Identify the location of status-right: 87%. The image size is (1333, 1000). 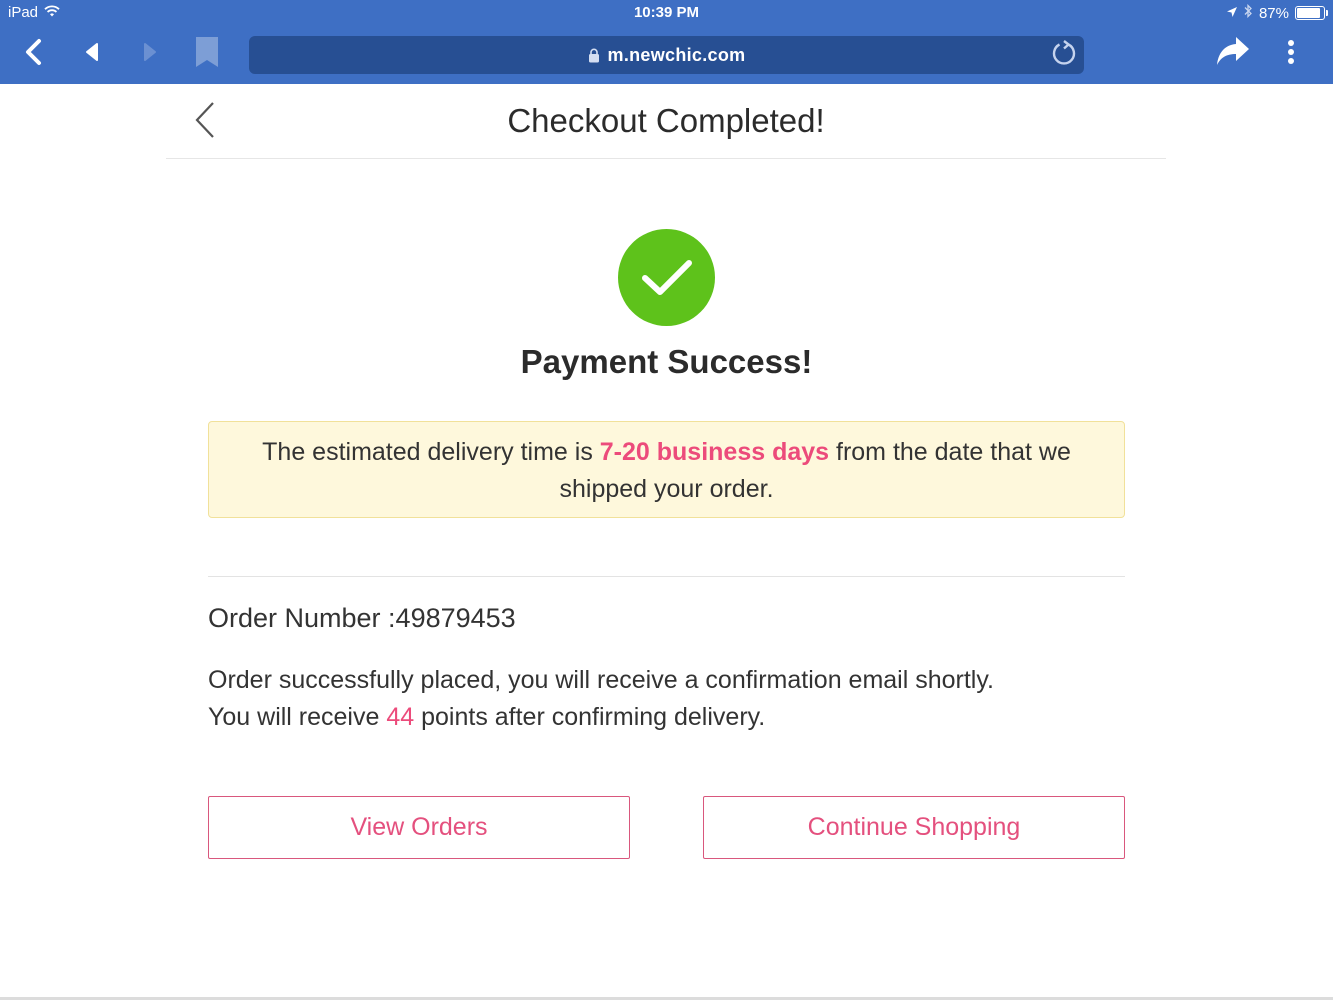
(1277, 12).